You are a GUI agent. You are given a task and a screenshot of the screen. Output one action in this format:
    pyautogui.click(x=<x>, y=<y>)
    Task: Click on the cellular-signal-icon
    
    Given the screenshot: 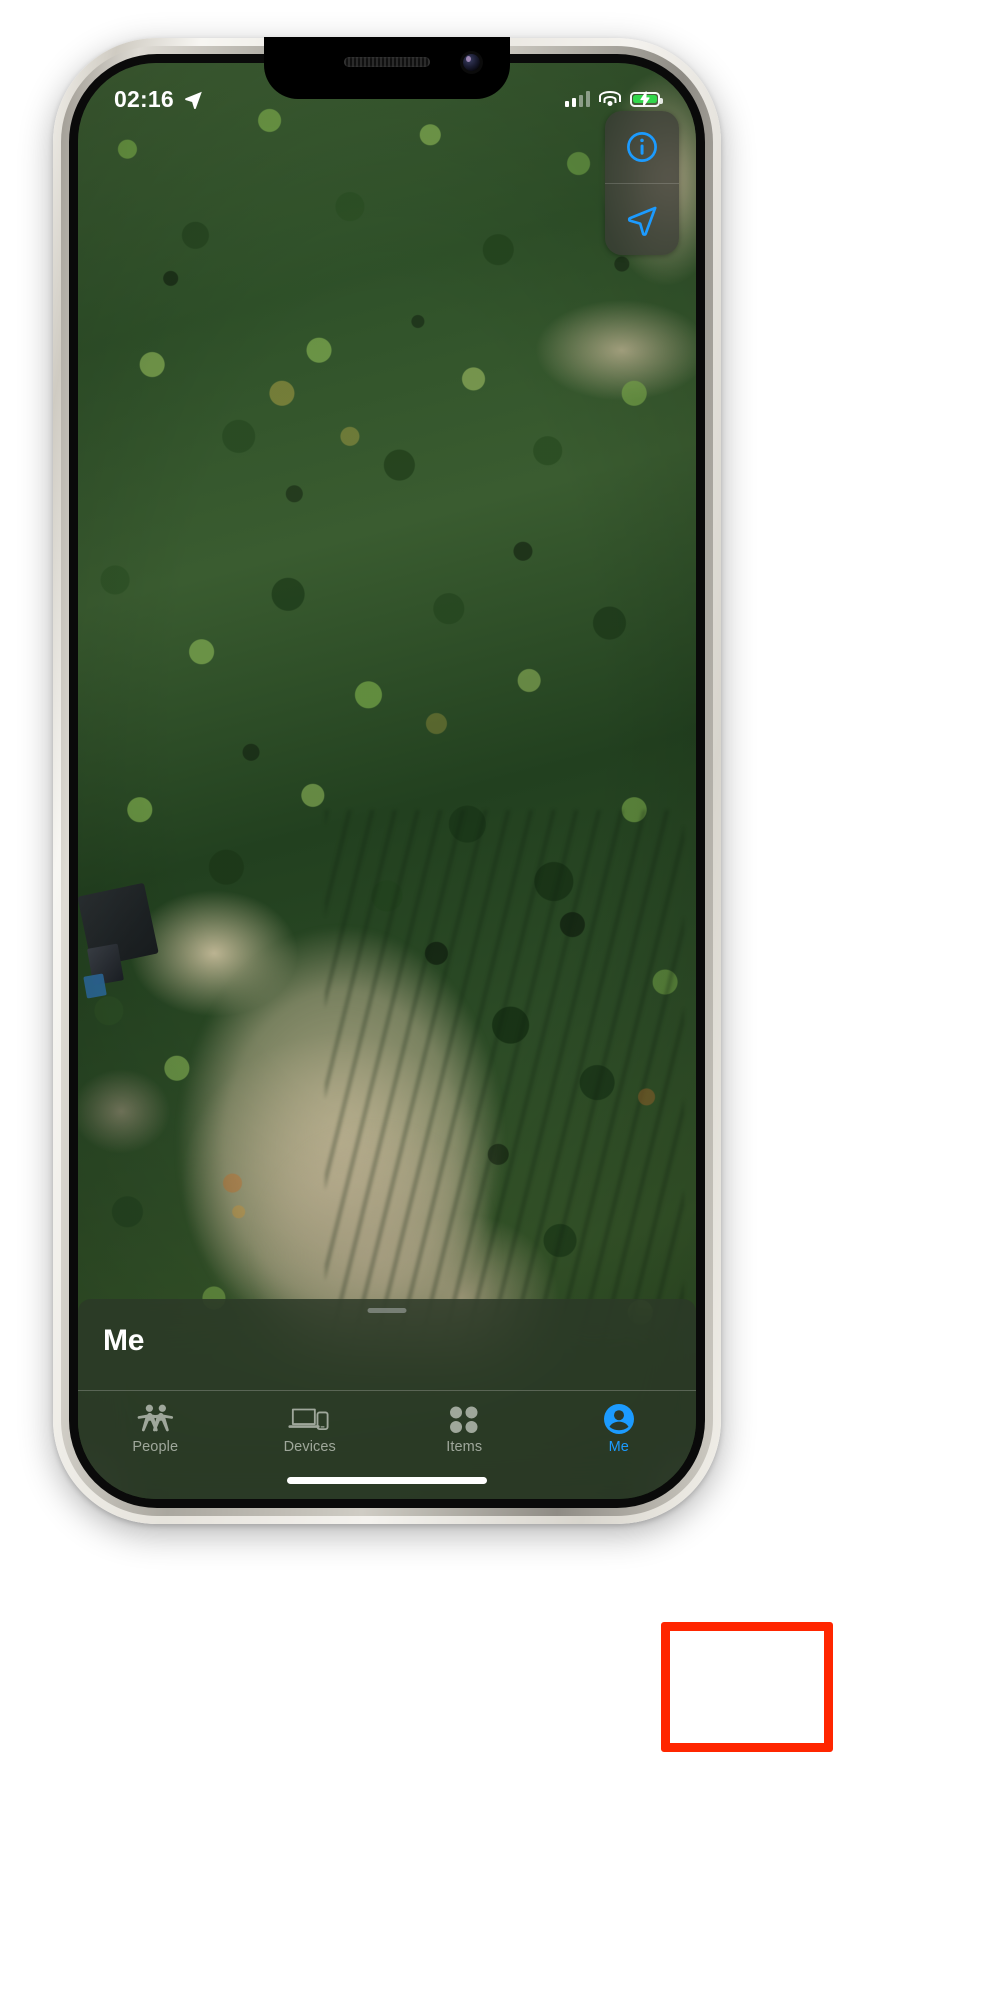 What is the action you would take?
    pyautogui.click(x=577, y=99)
    